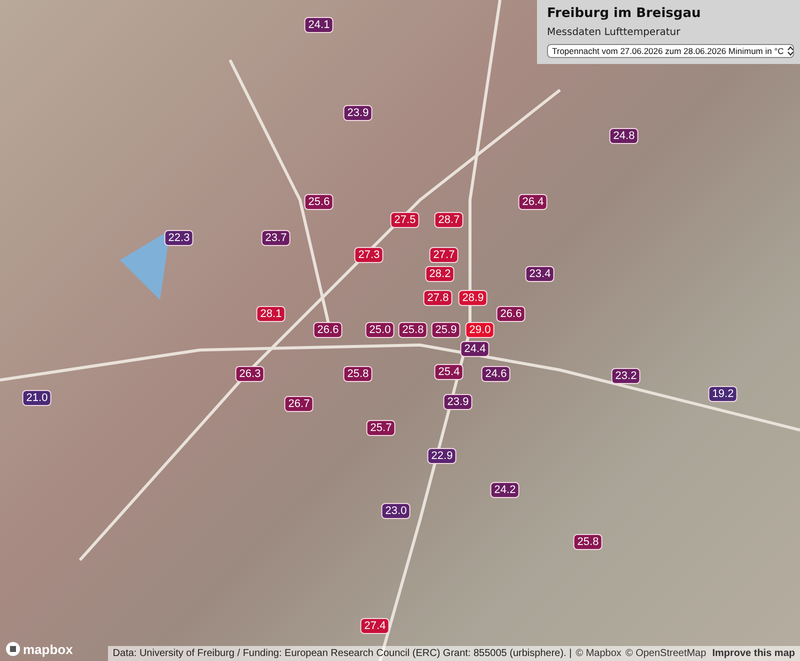 The image size is (800, 661). Describe the element at coordinates (396, 511) in the screenshot. I see `temperature-marker: 23.0` at that location.